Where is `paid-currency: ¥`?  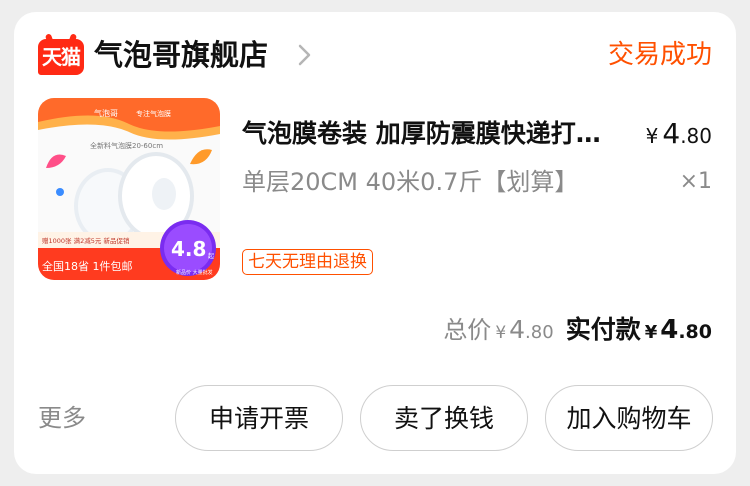 paid-currency: ¥ is located at coordinates (651, 332).